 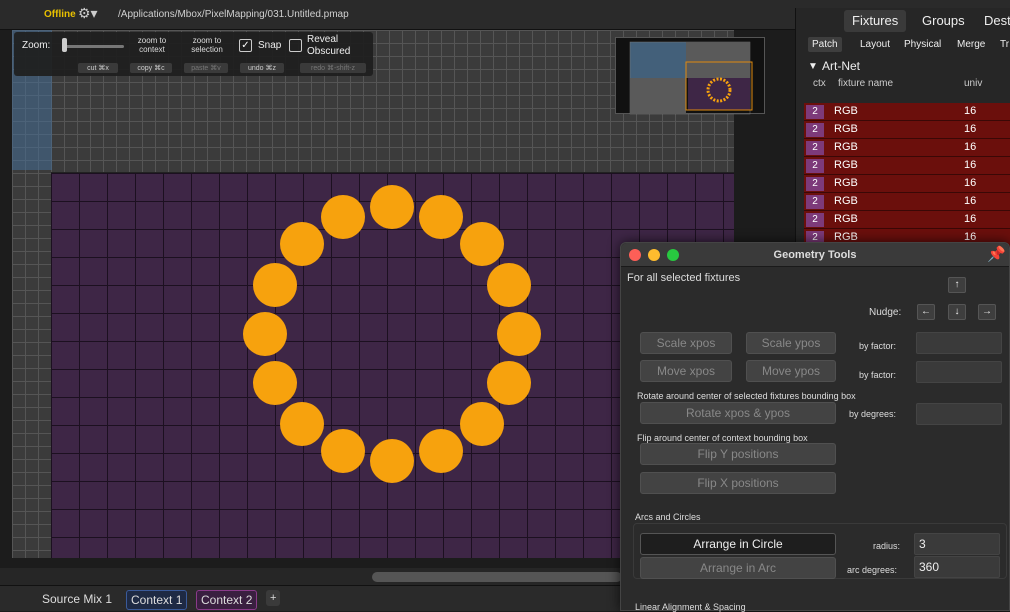 I want to click on column-ctx: ctx, so click(x=819, y=83).